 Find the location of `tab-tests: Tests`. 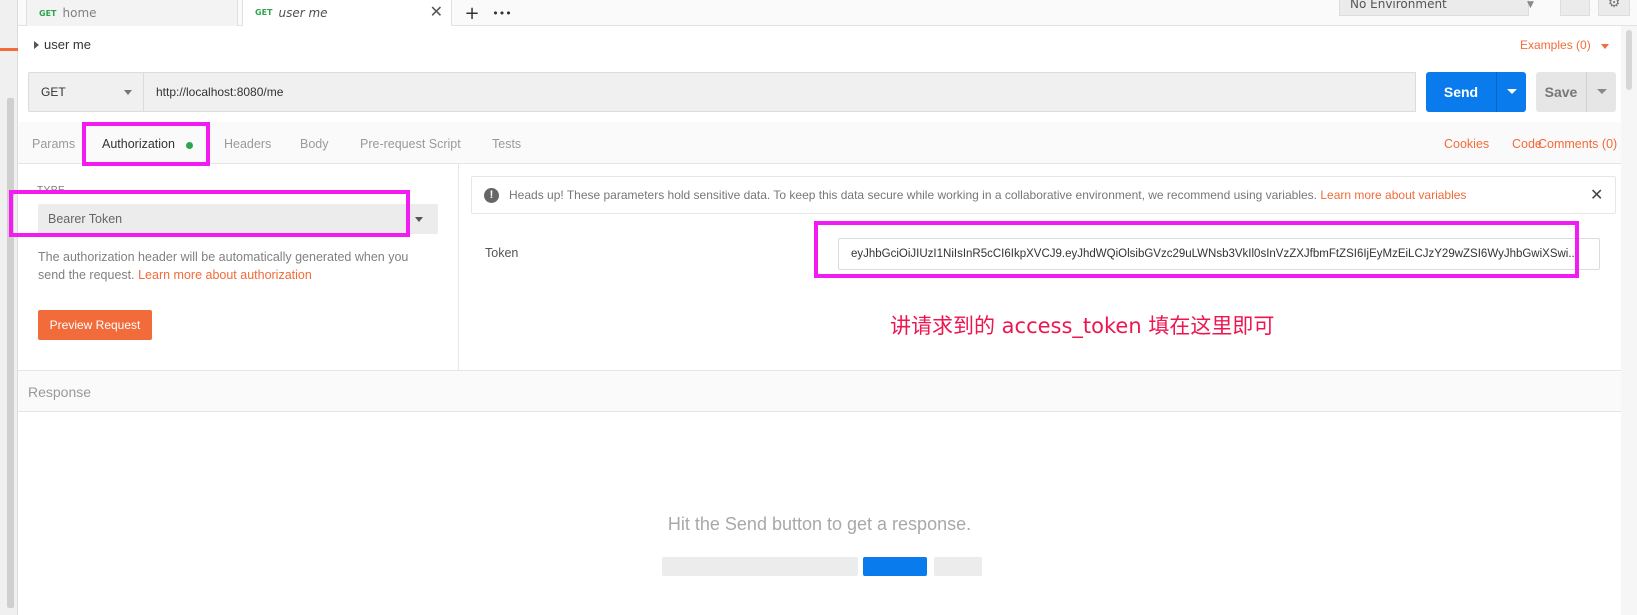

tab-tests: Tests is located at coordinates (506, 144).